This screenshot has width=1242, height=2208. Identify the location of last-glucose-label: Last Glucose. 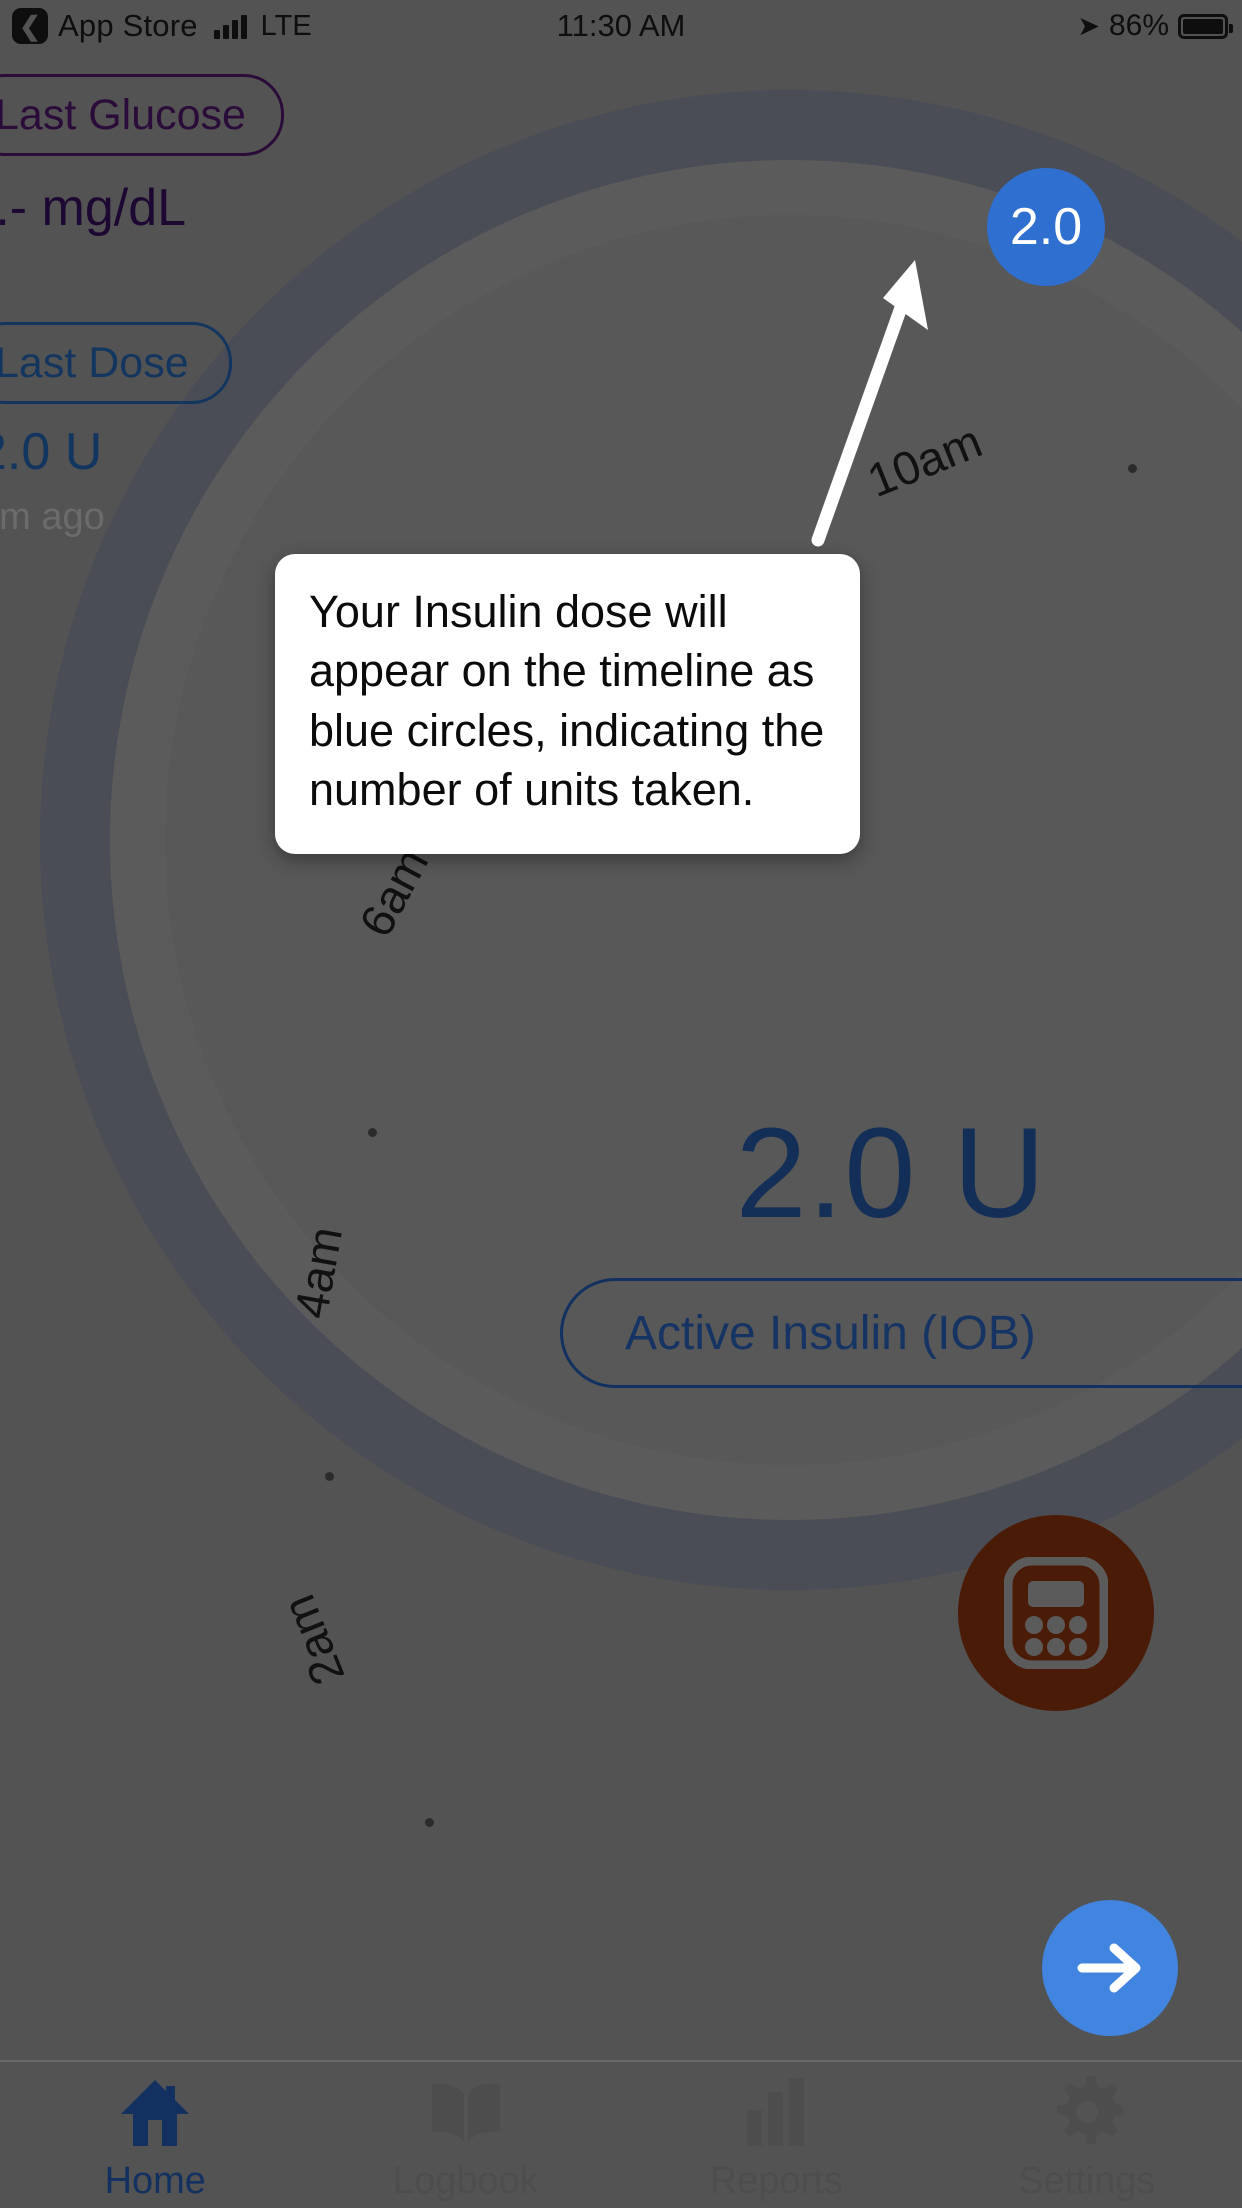
(123, 114).